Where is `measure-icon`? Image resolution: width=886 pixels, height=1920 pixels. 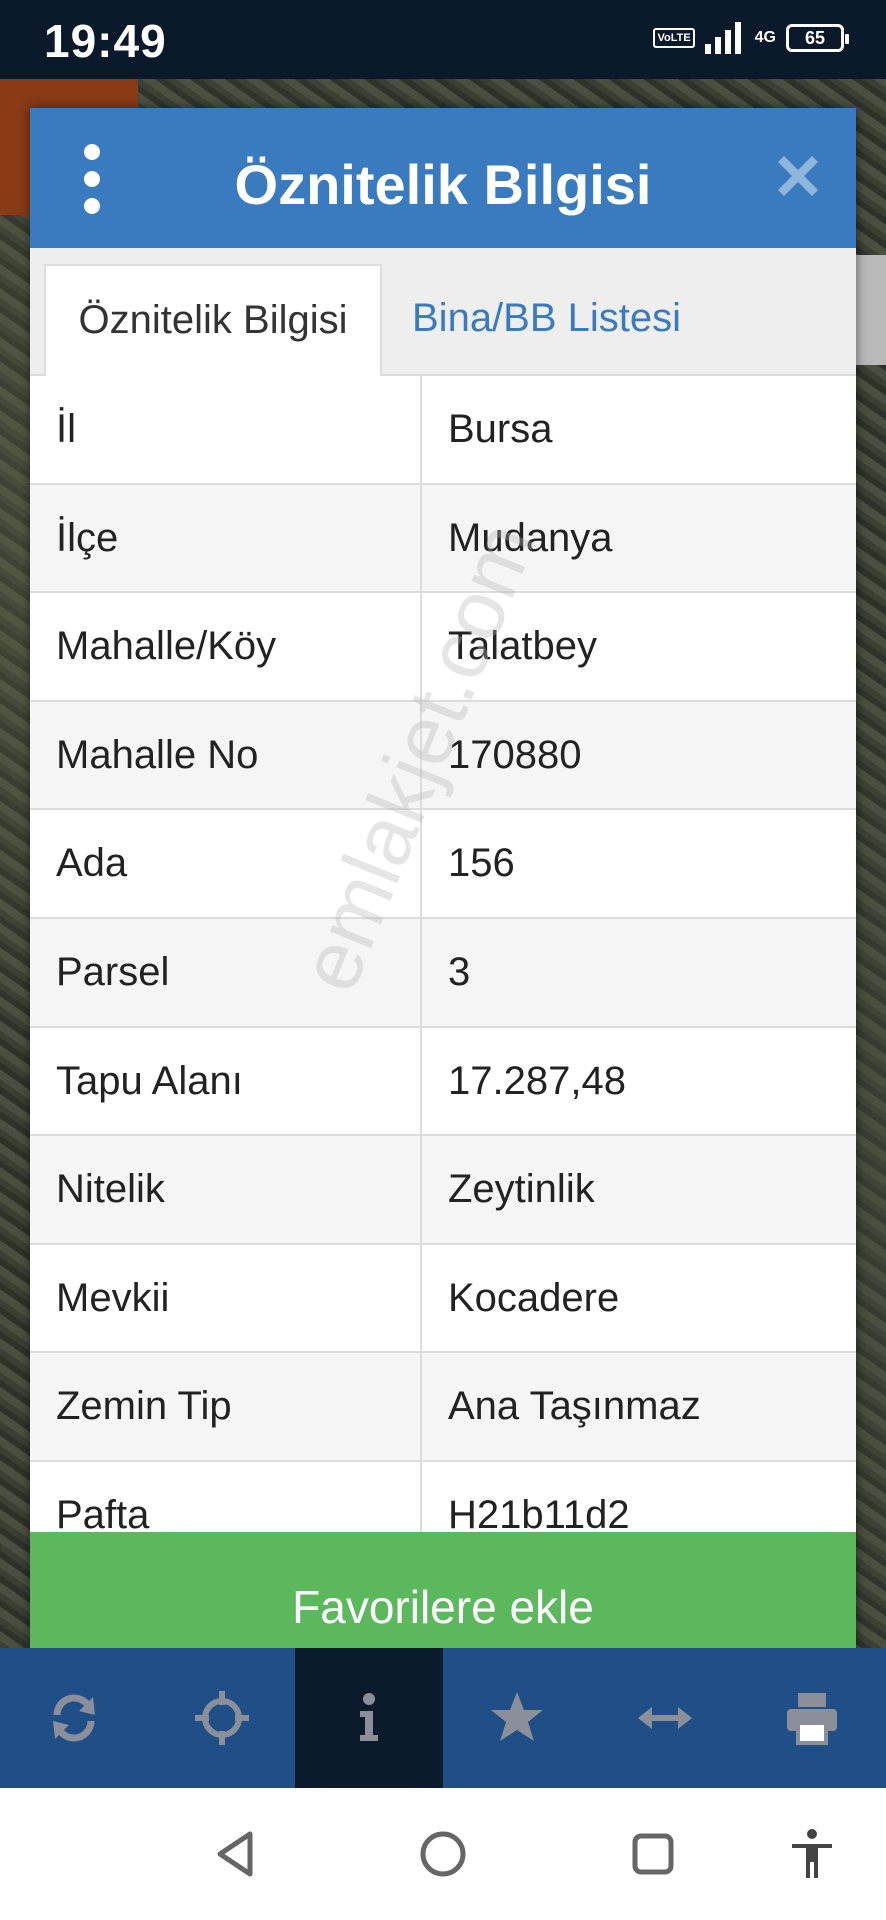 measure-icon is located at coordinates (664, 1718).